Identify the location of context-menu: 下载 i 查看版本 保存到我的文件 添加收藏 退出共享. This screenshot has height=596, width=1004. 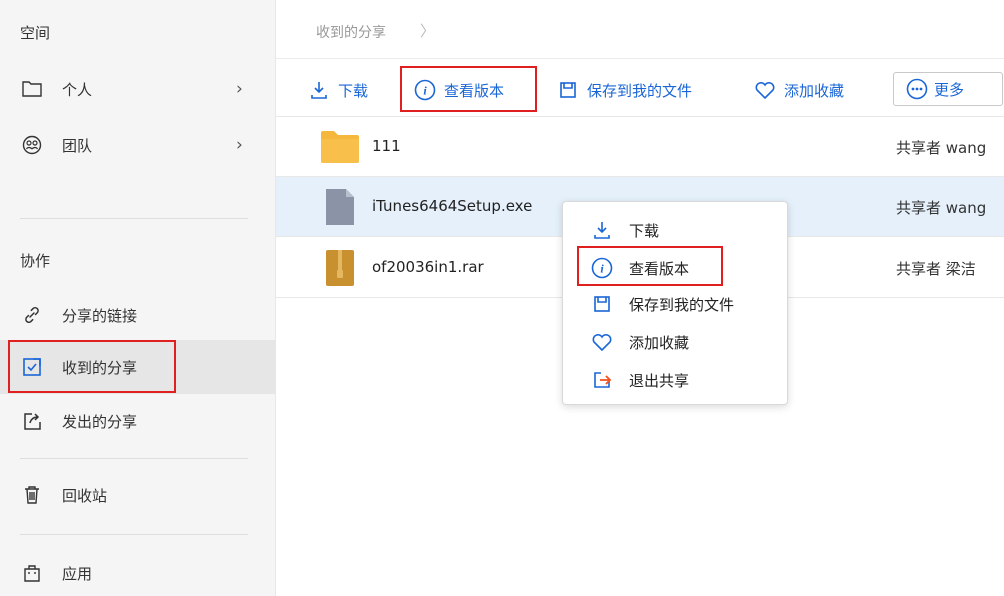
(675, 303).